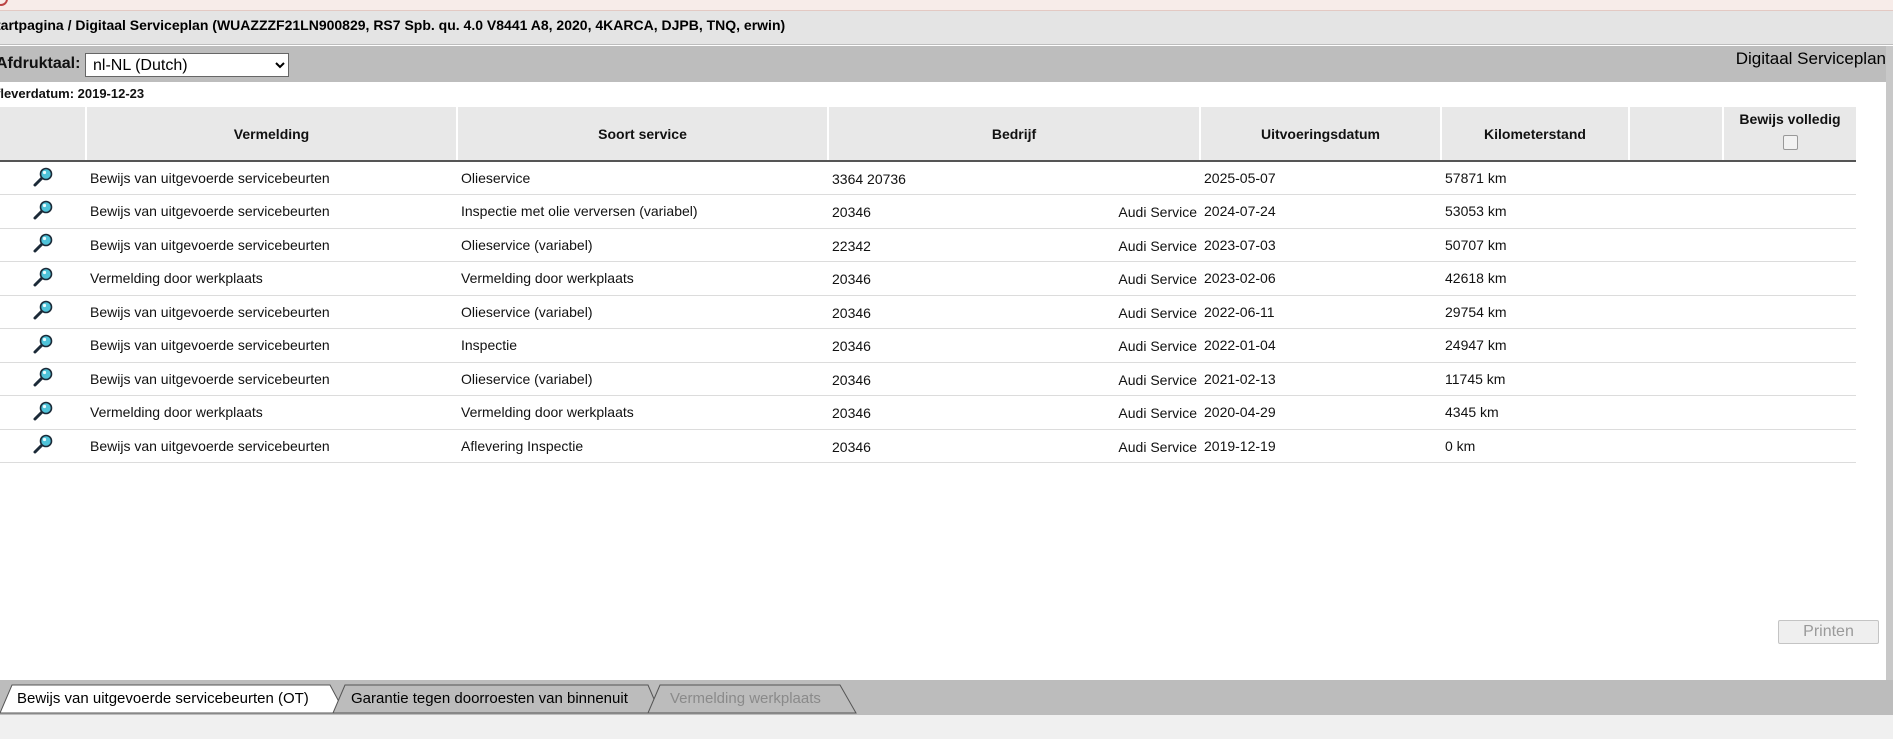 This screenshot has width=1893, height=739. What do you see at coordinates (271, 278) in the screenshot?
I see `cell-entry: Vermelding door werkplaats` at bounding box center [271, 278].